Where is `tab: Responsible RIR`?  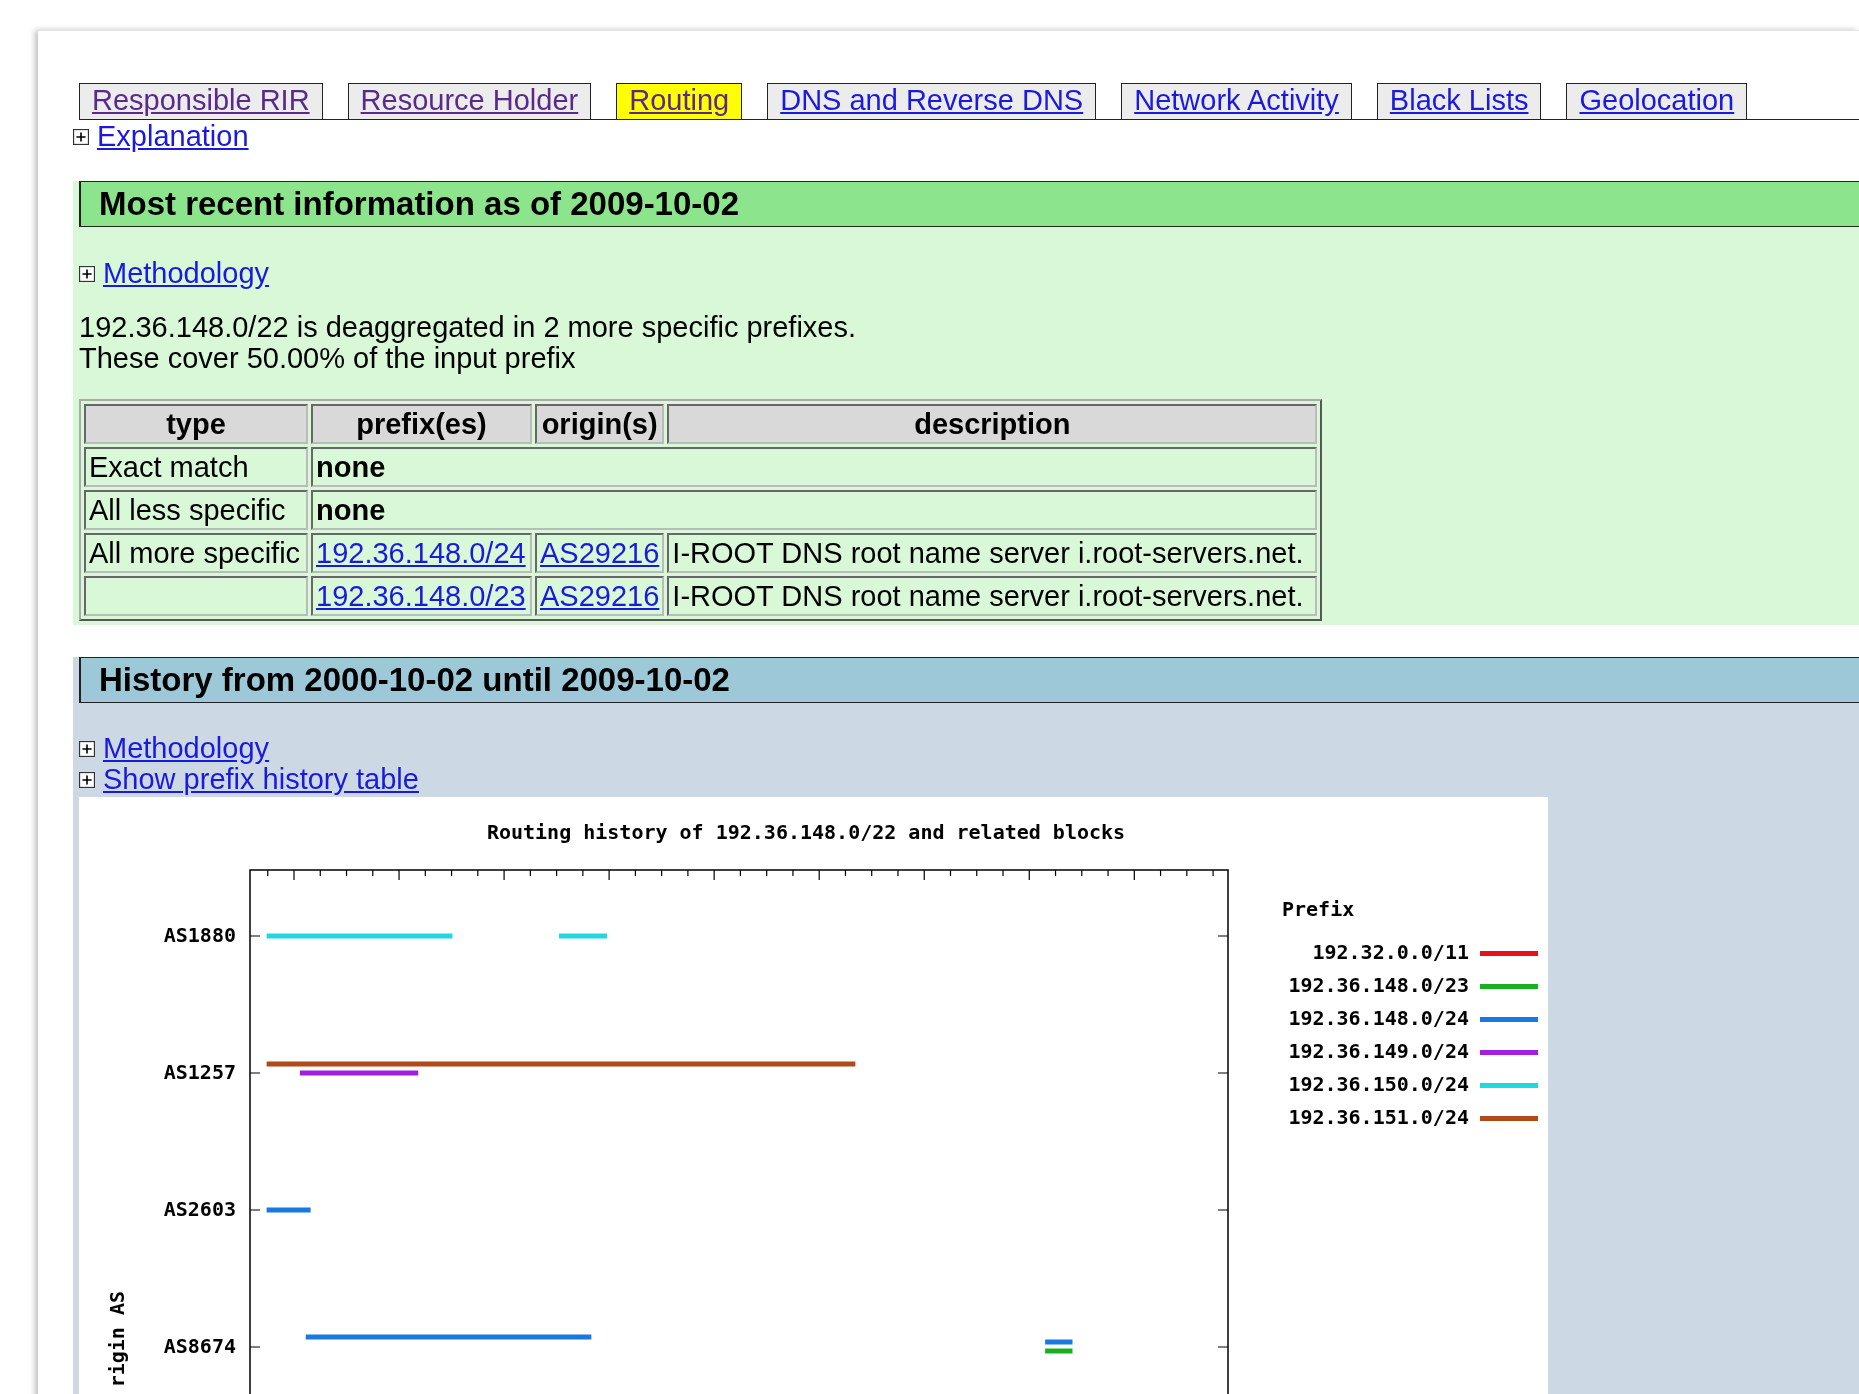 tab: Responsible RIR is located at coordinates (201, 101).